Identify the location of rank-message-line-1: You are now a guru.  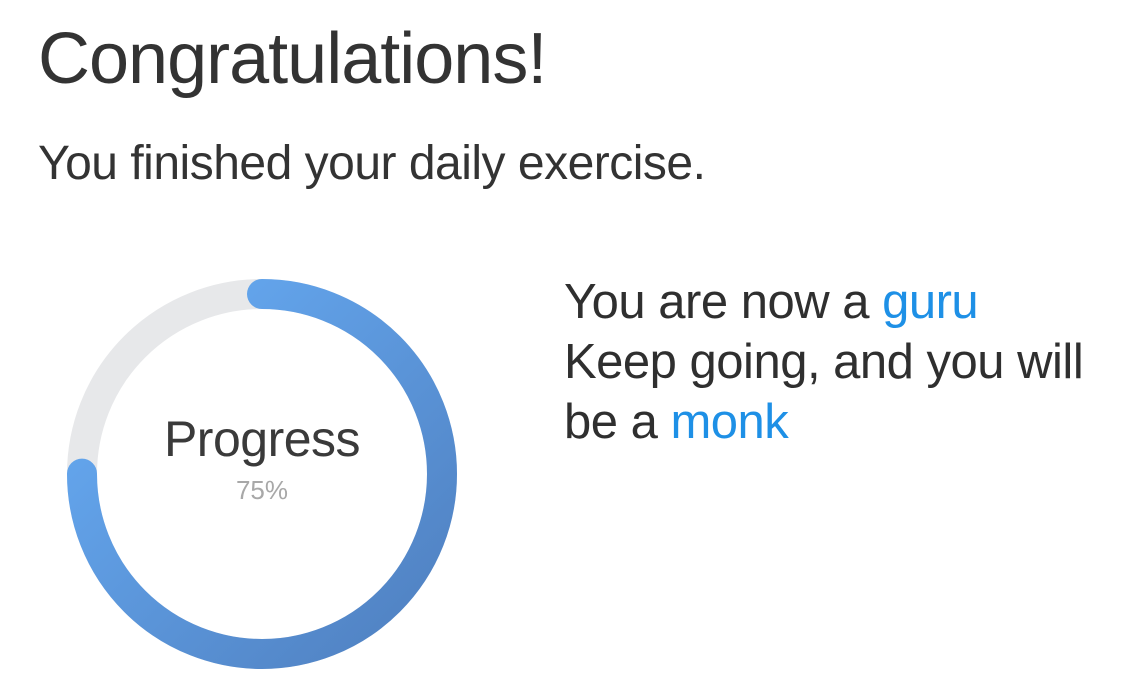
(834, 302).